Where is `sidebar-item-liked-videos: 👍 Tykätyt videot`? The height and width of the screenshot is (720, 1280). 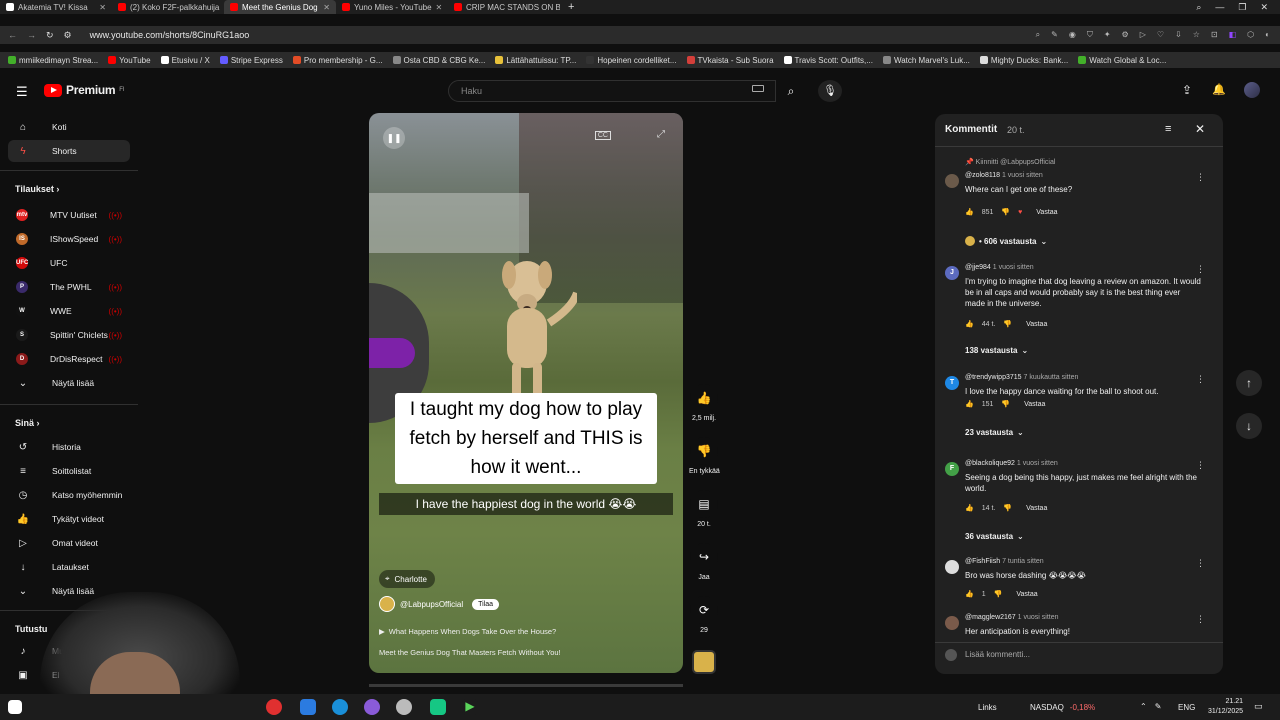
sidebar-item-liked-videos: 👍 Tykätyt videot is located at coordinates (69, 519).